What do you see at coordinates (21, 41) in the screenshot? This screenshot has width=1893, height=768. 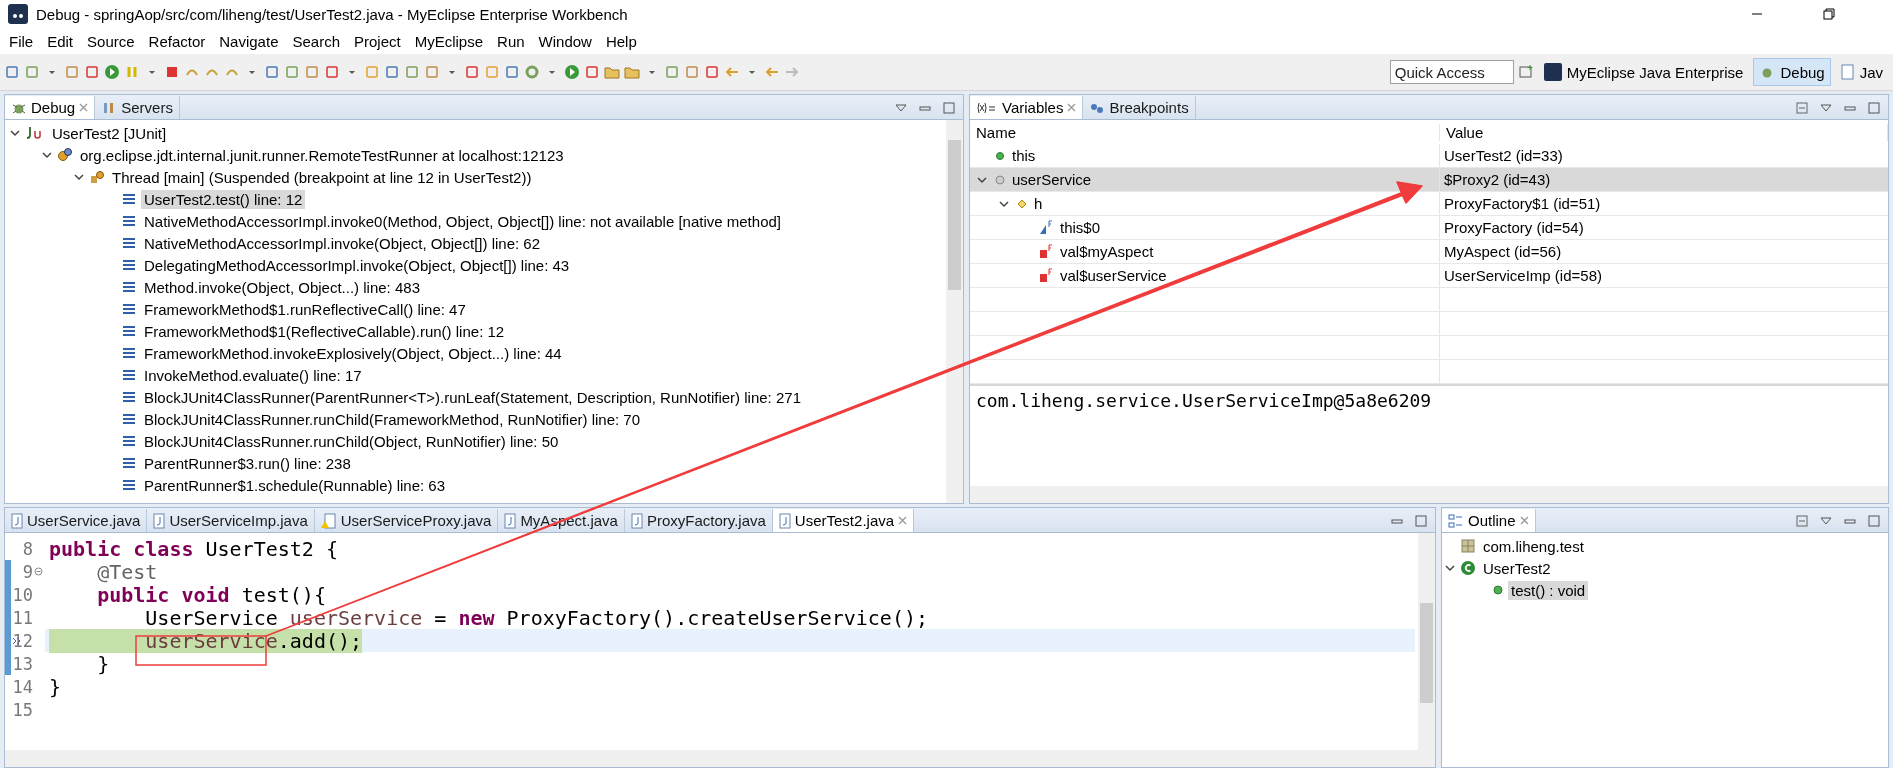 I see `menu-item: File` at bounding box center [21, 41].